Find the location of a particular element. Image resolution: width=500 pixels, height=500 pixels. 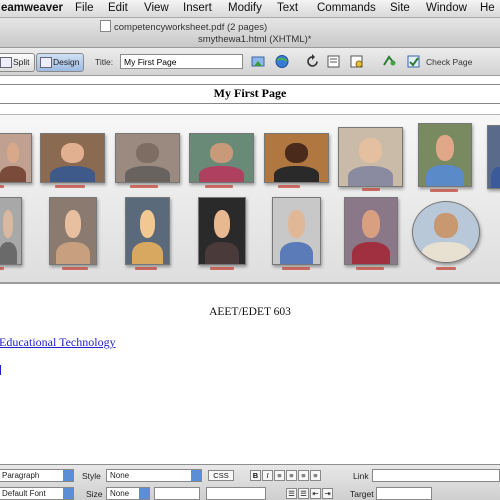

align-right-button: ≡ is located at coordinates (303, 475).